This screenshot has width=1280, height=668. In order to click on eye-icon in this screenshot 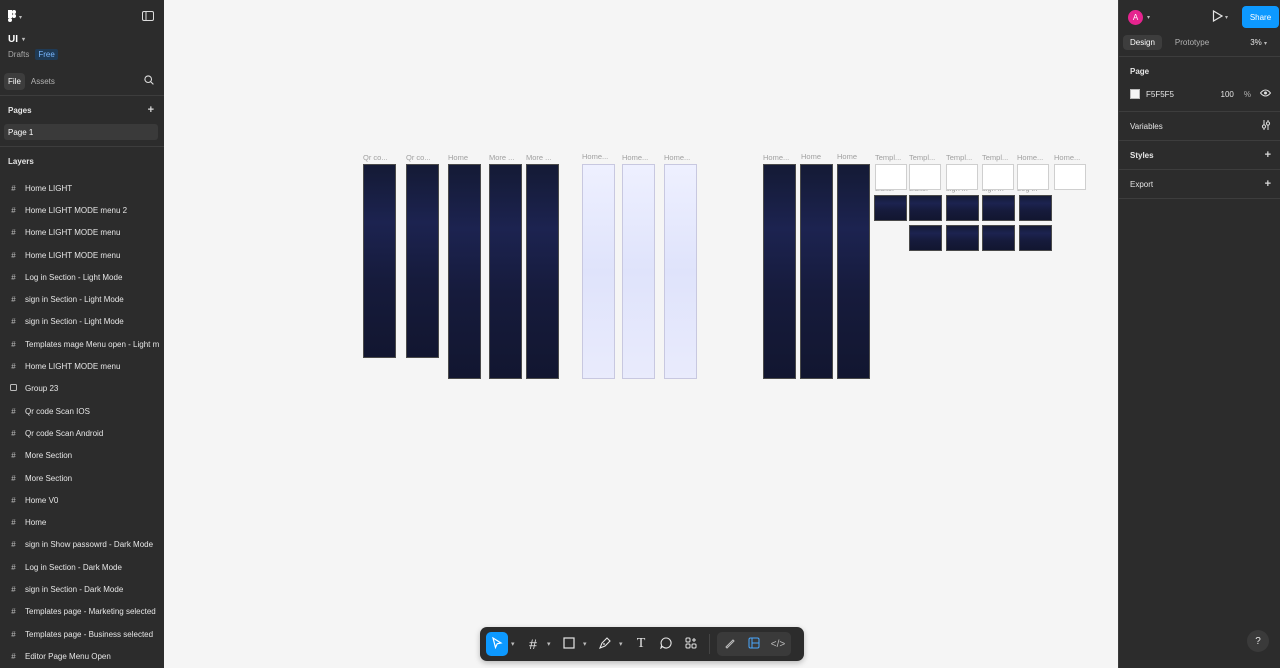, I will do `click(1265, 94)`.